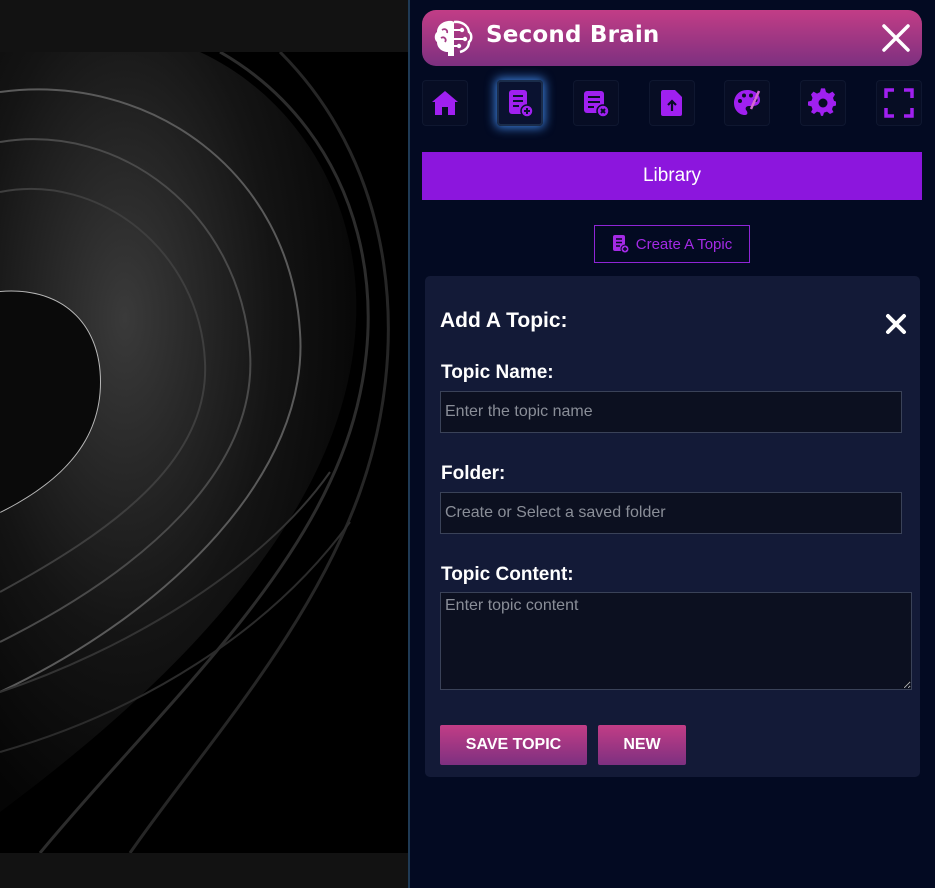 Image resolution: width=935 pixels, height=888 pixels. Describe the element at coordinates (473, 473) in the screenshot. I see `folder-label: Folder:` at that location.